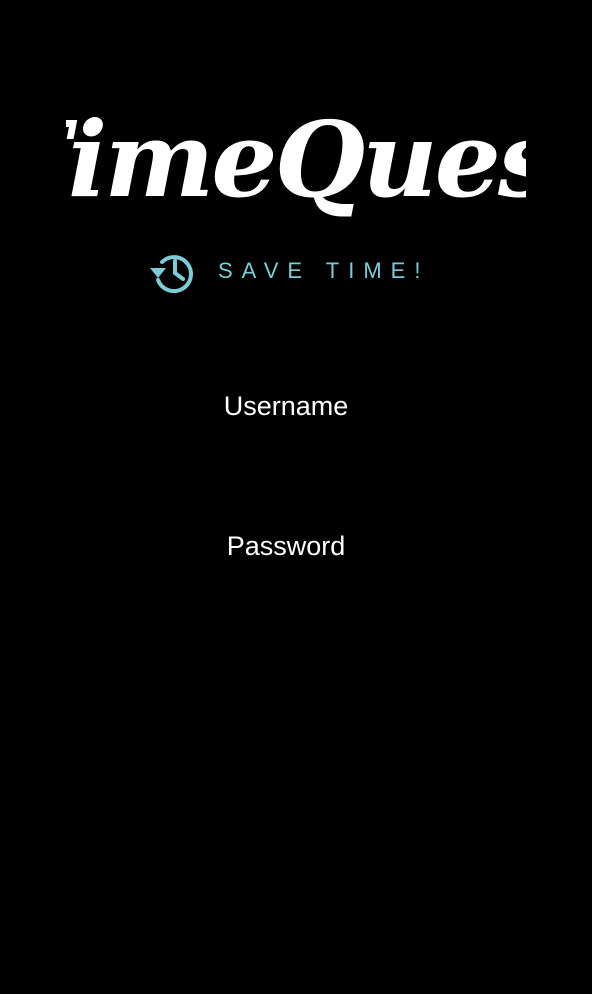  I want to click on logo-wordmark: TimeQuest, so click(296, 158).